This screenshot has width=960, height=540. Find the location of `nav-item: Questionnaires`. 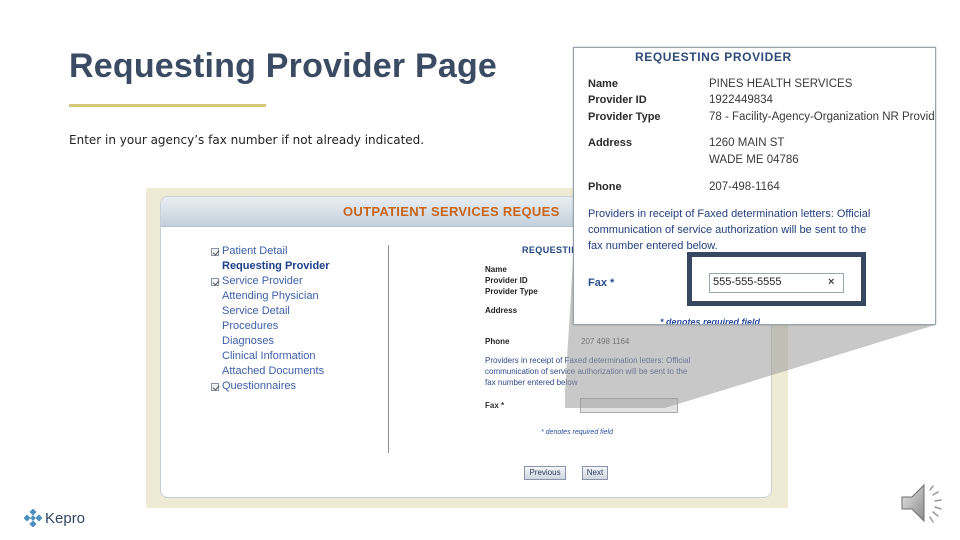

nav-item: Questionnaires is located at coordinates (270, 387).